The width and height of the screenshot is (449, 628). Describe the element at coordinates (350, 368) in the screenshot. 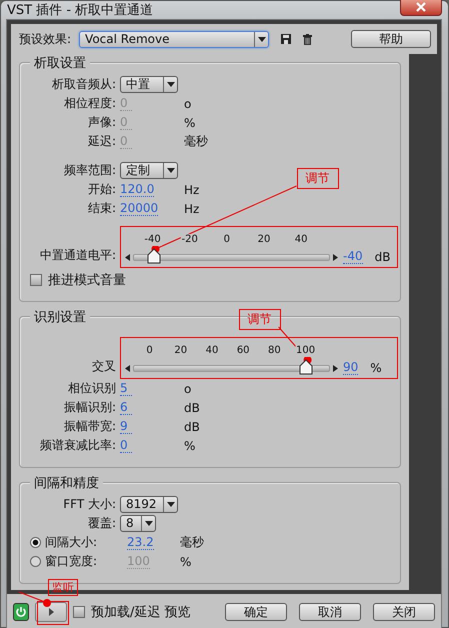

I see `number-field: 90` at that location.